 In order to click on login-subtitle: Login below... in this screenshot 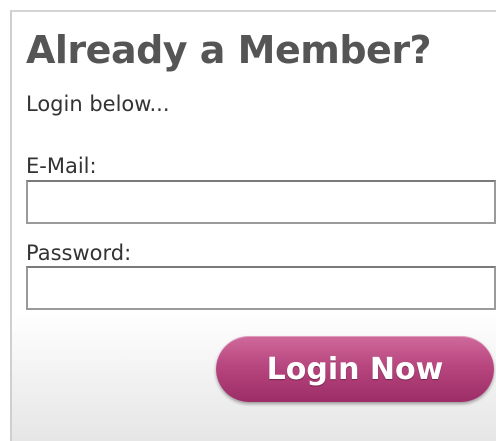, I will do `click(98, 104)`.